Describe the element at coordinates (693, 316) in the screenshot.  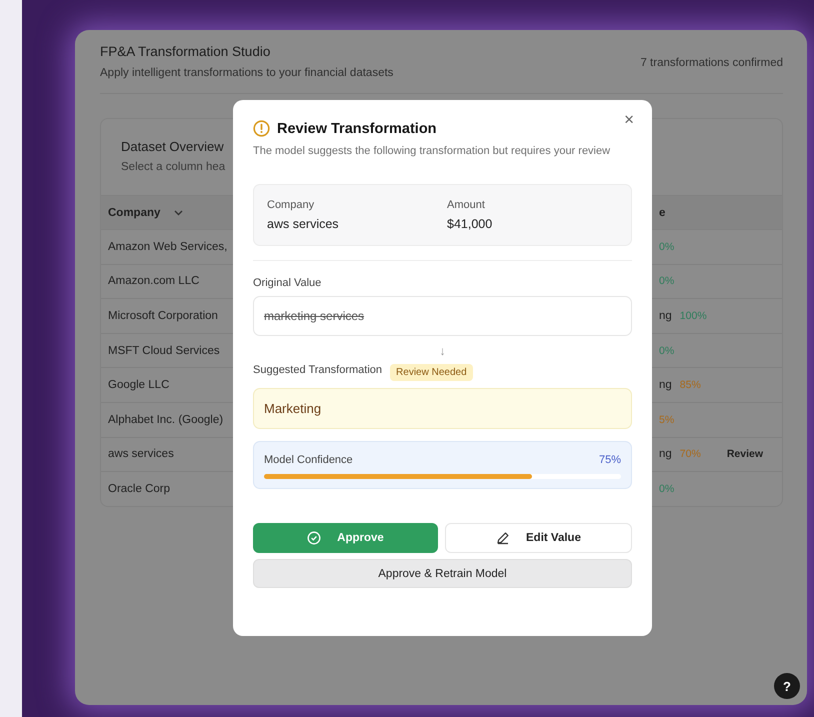
I see `confidence-text: 100%` at that location.